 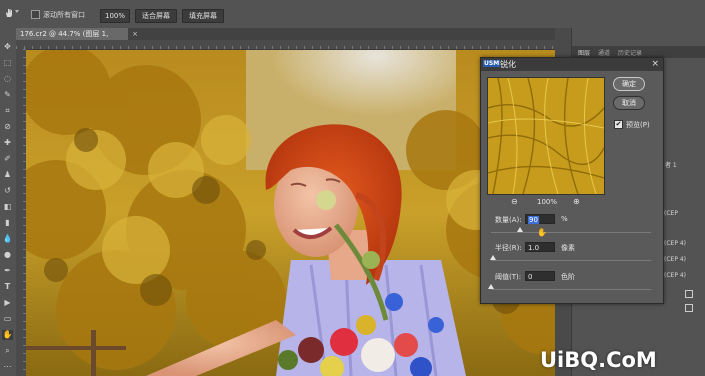 I want to click on threshold-slider-track, so click(x=571, y=289).